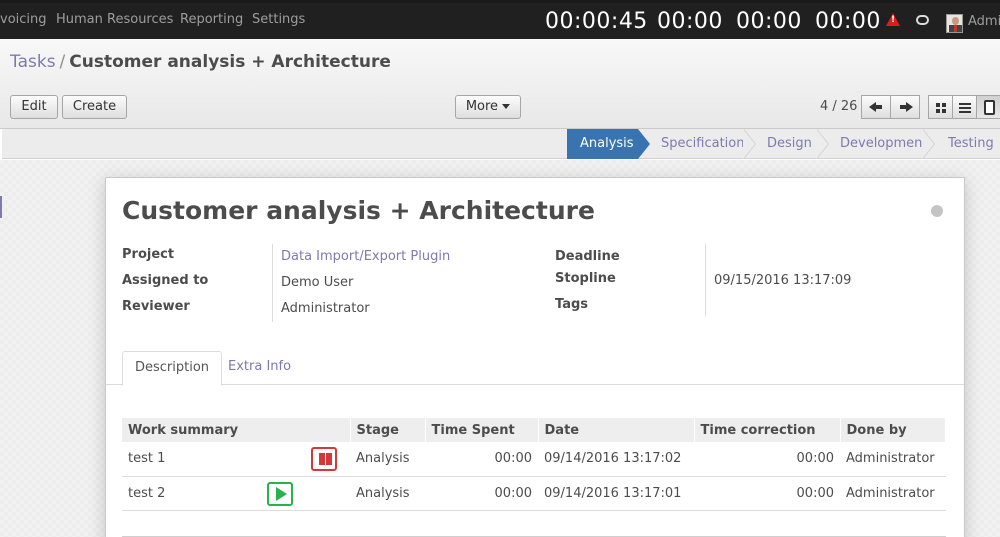  What do you see at coordinates (616, 459) in the screenshot?
I see `date-cell: 09/14/2016 13:17:02` at bounding box center [616, 459].